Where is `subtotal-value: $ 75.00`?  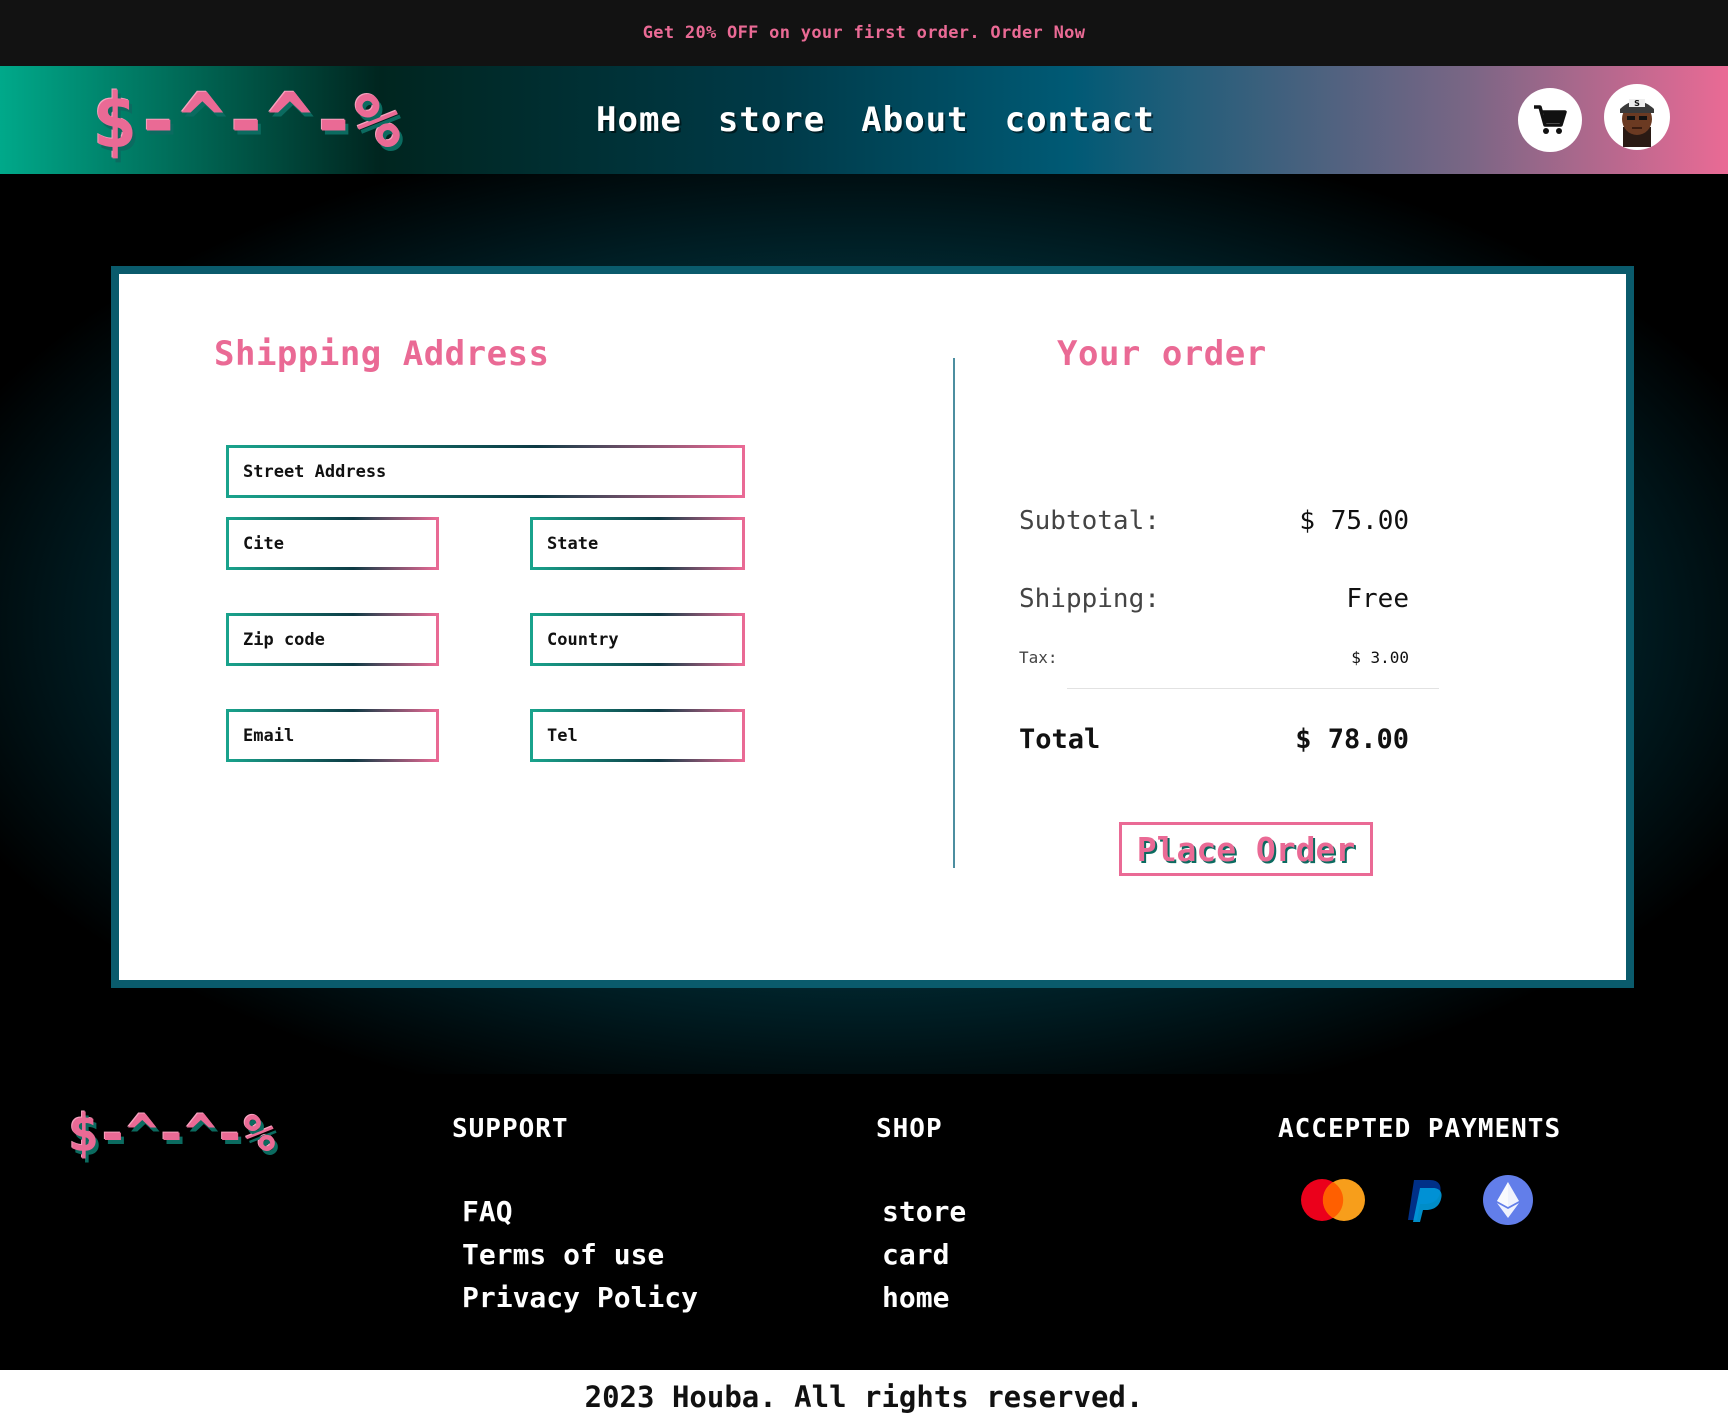
subtotal-value: $ 75.00 is located at coordinates (1354, 521).